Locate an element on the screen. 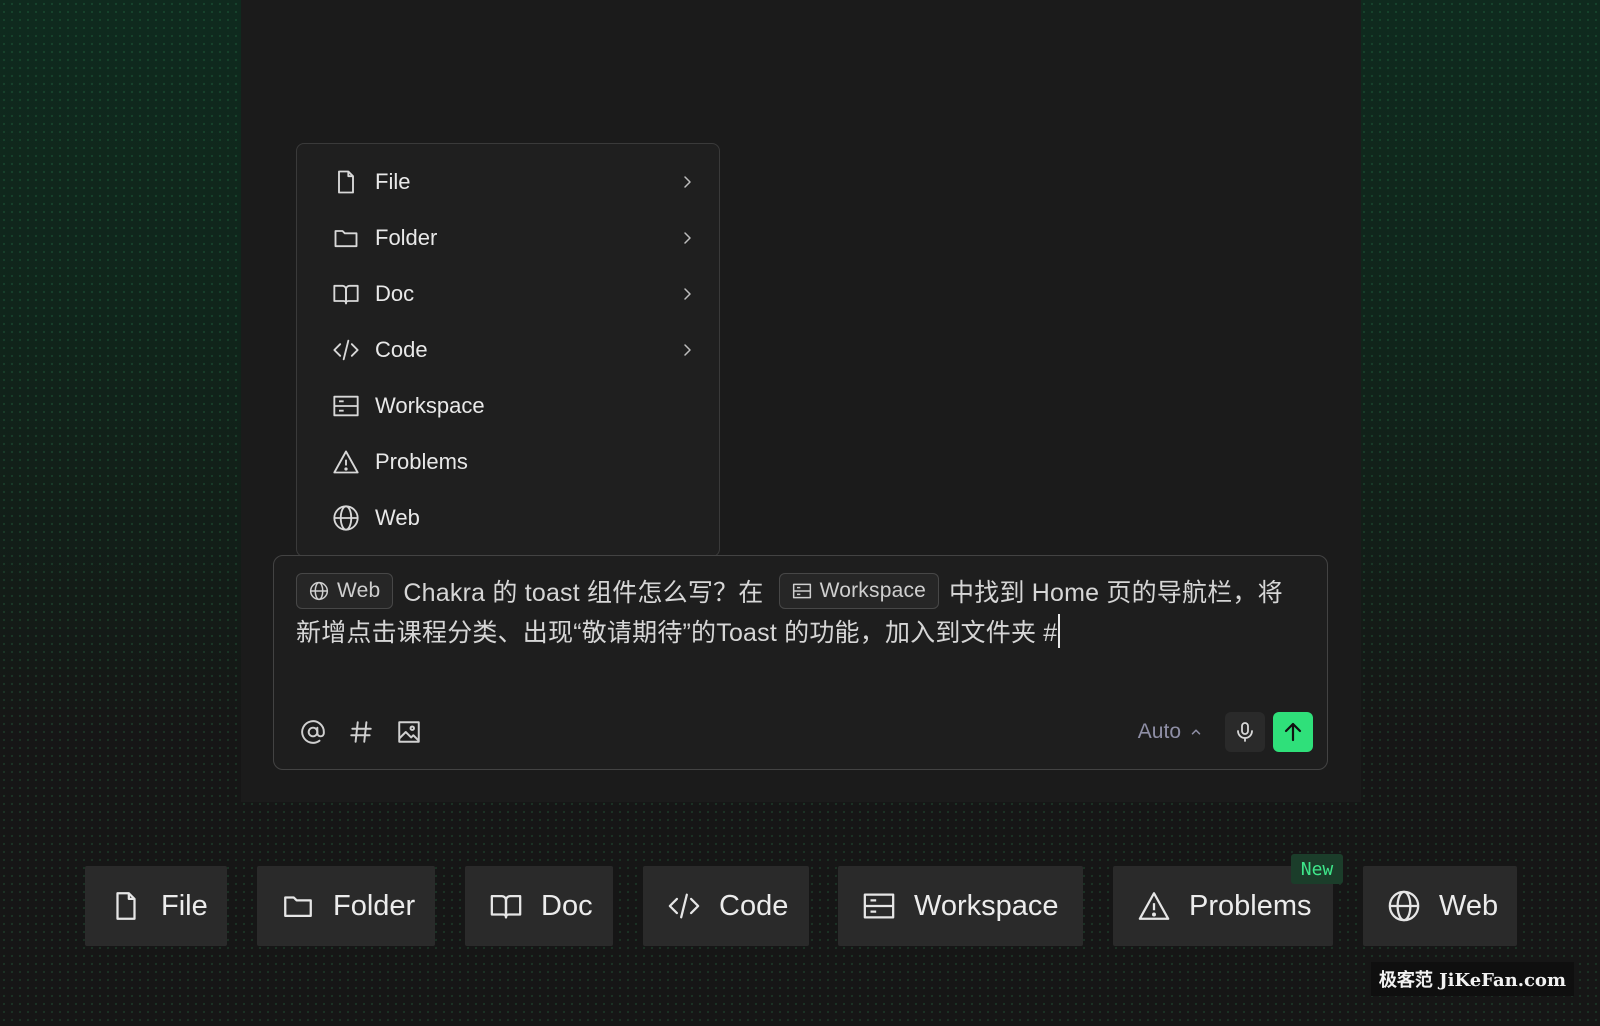 The width and height of the screenshot is (1600, 1026). menu-item-code: Code is located at coordinates (508, 350).